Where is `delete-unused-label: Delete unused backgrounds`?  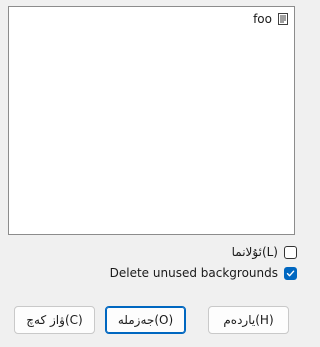
delete-unused-label: Delete unused backgrounds is located at coordinates (193, 273).